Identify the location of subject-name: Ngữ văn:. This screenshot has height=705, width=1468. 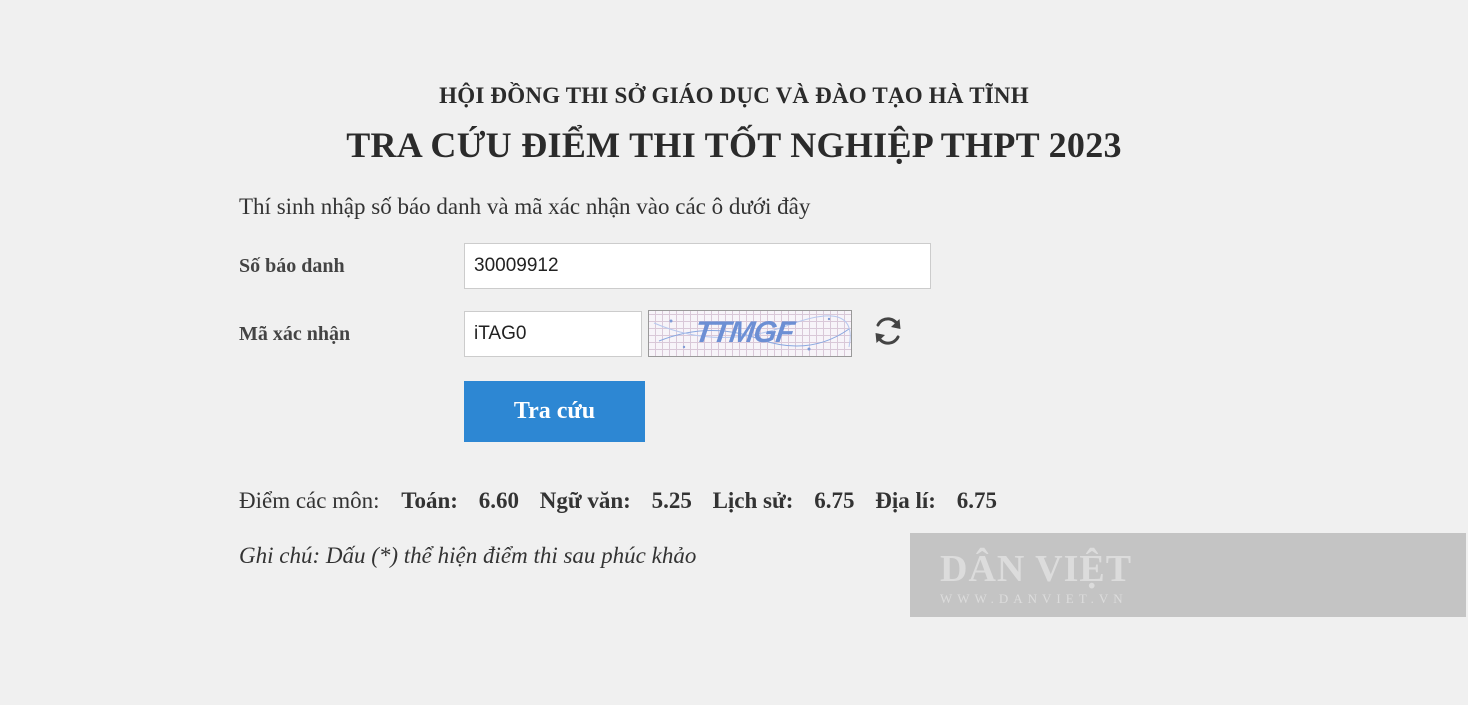
(585, 500).